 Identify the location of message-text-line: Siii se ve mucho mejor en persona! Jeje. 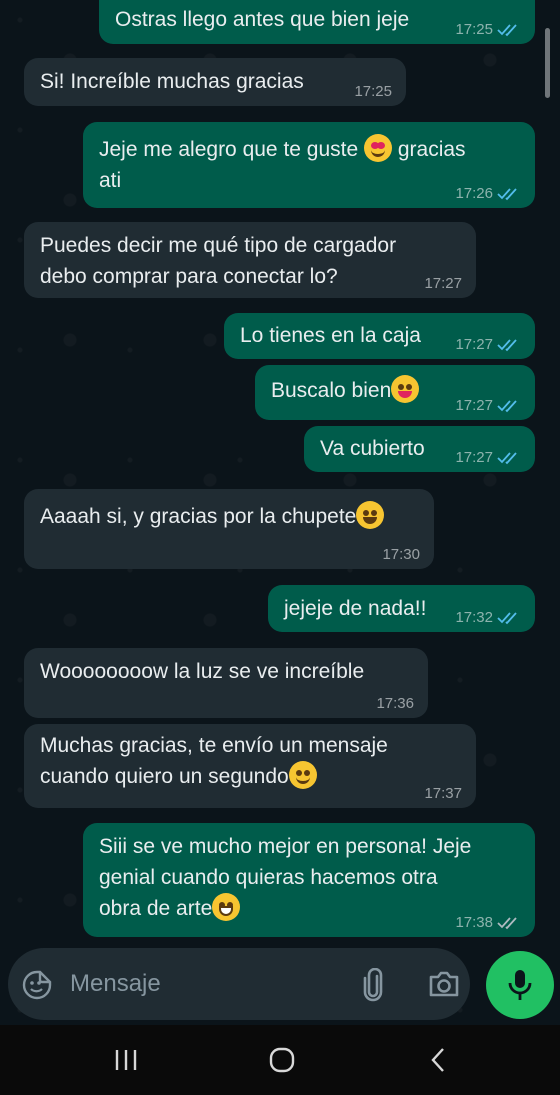
(285, 846).